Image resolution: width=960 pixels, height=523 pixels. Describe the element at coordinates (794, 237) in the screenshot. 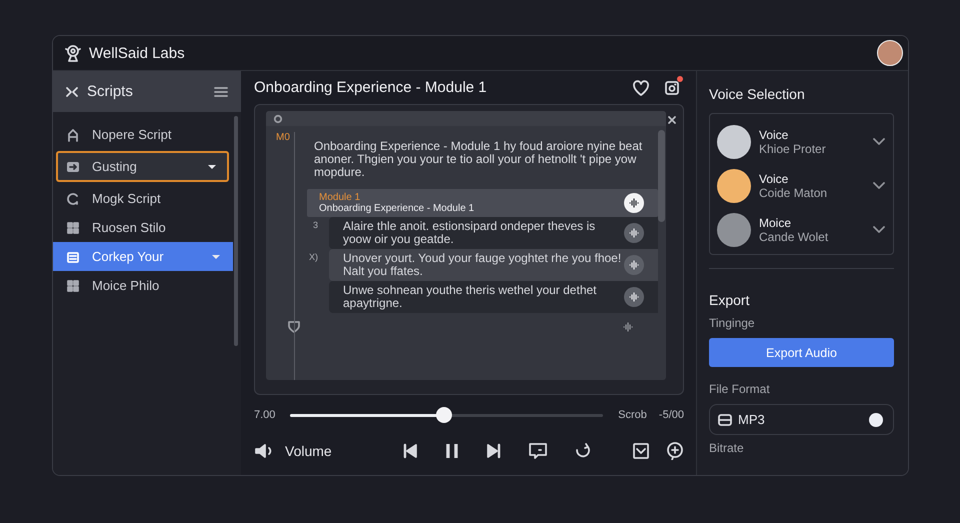

I see `voice-name: Cande Wolet` at that location.